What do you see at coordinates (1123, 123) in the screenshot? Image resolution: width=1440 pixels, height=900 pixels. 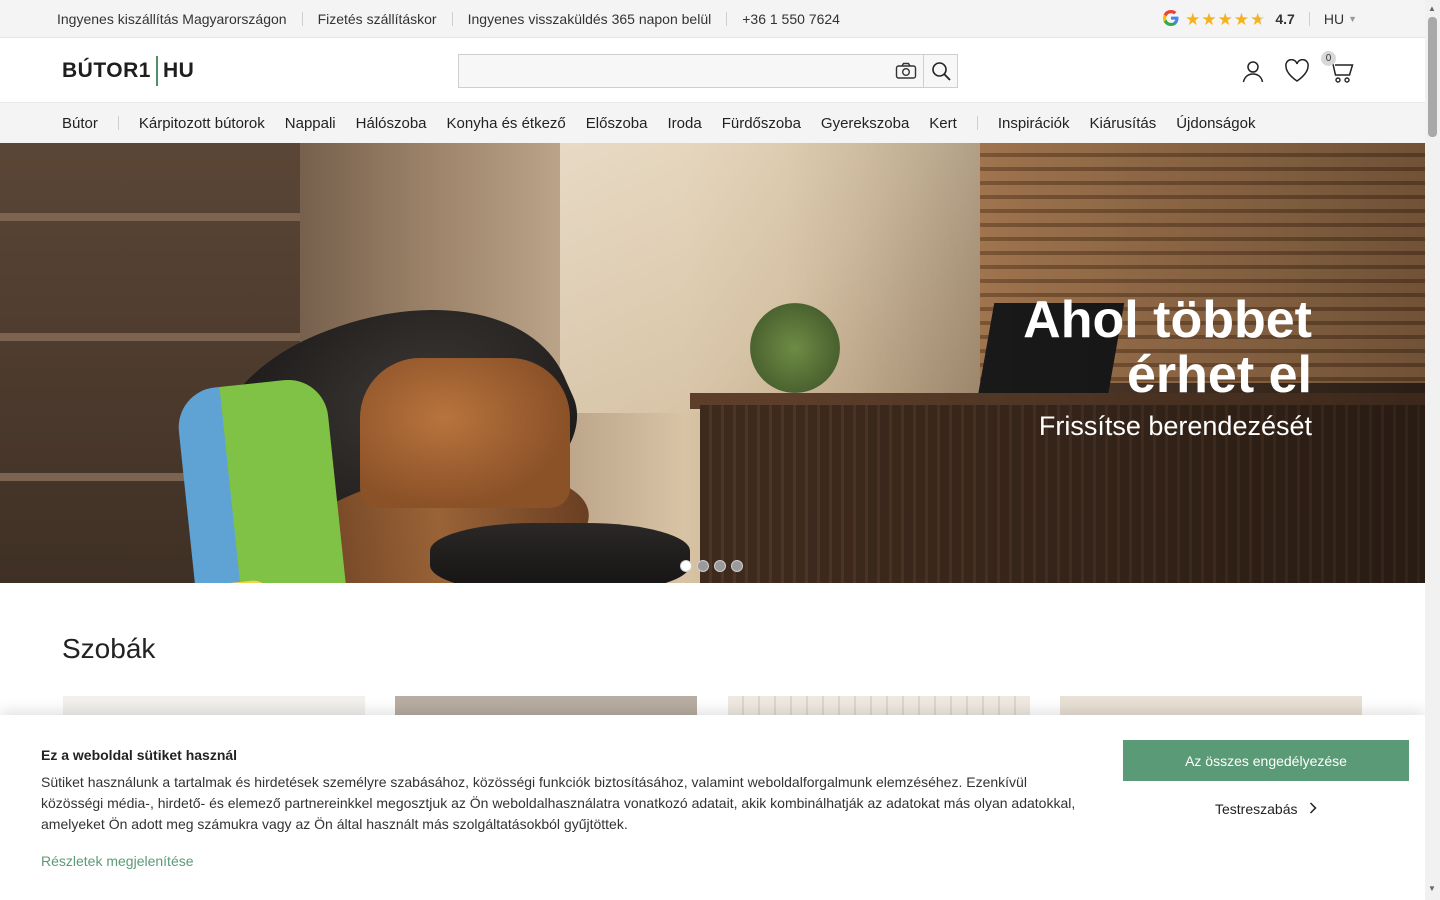 I see `nav-item-kiarusitas: Kiárusítás` at bounding box center [1123, 123].